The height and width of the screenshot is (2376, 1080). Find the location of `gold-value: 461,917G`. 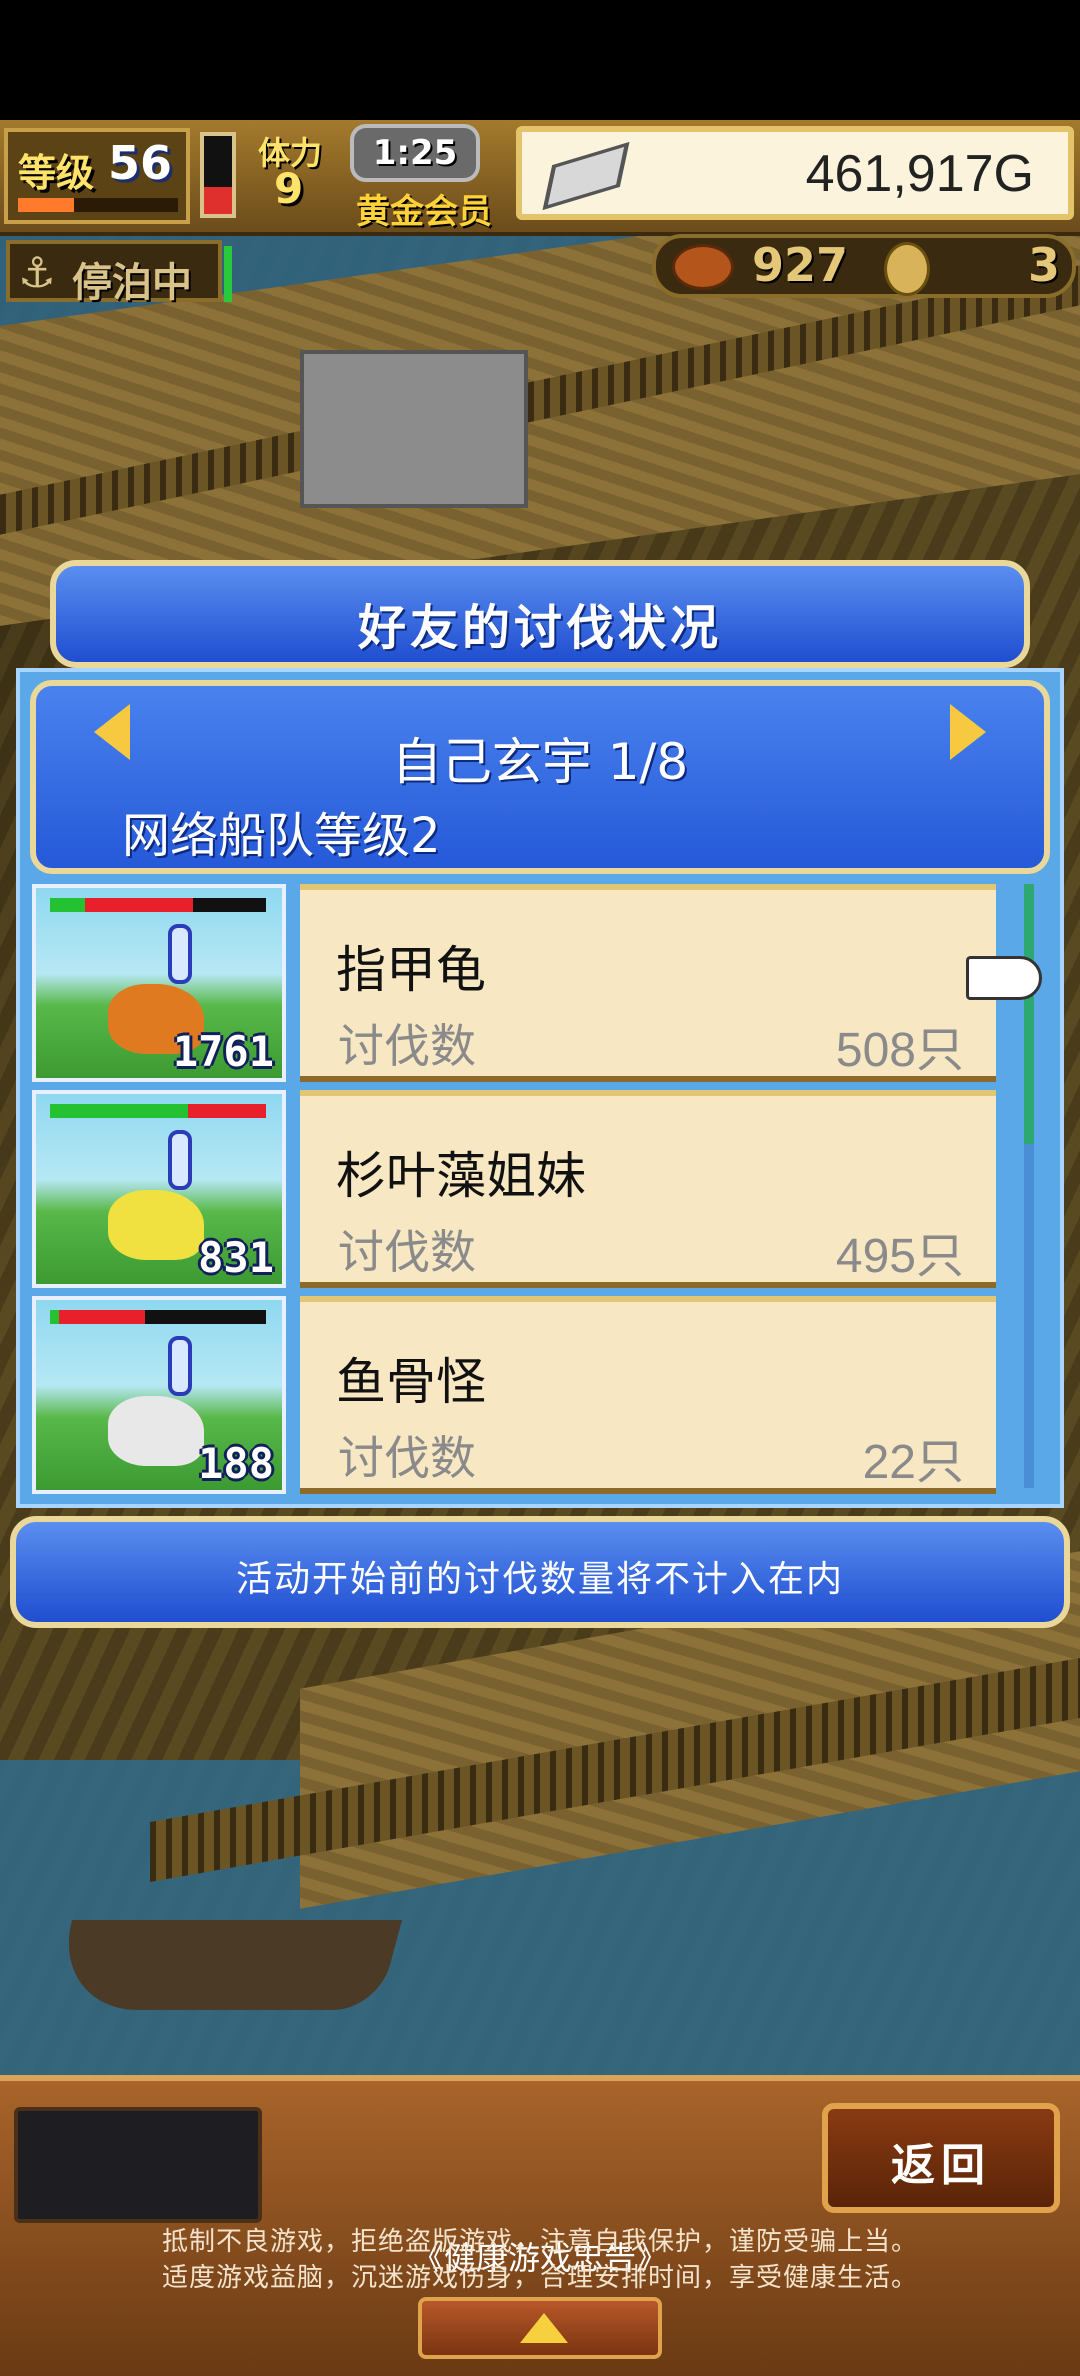

gold-value: 461,917G is located at coordinates (919, 174).